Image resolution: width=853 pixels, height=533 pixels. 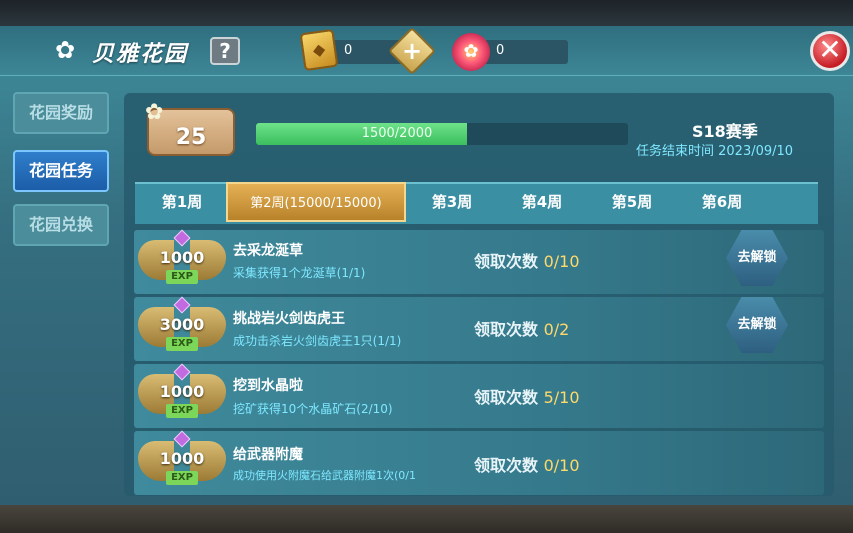 I want to click on claim-count: 领取次数 5/10, so click(x=527, y=396).